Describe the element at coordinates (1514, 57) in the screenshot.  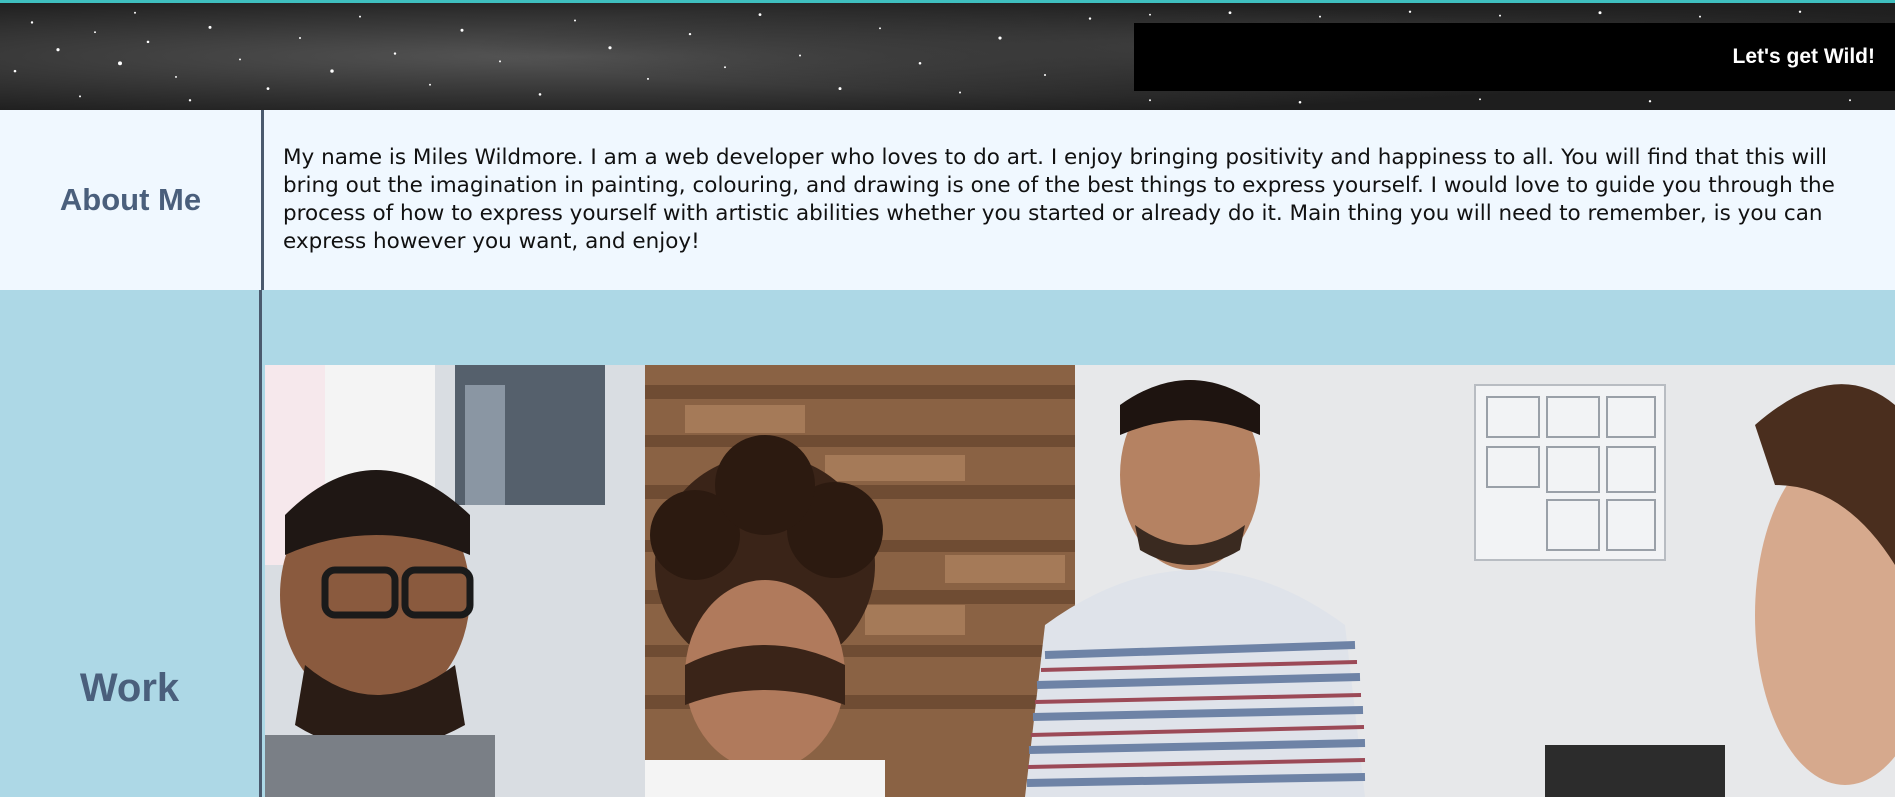
I see `tagline-box: Let's get Wild!` at that location.